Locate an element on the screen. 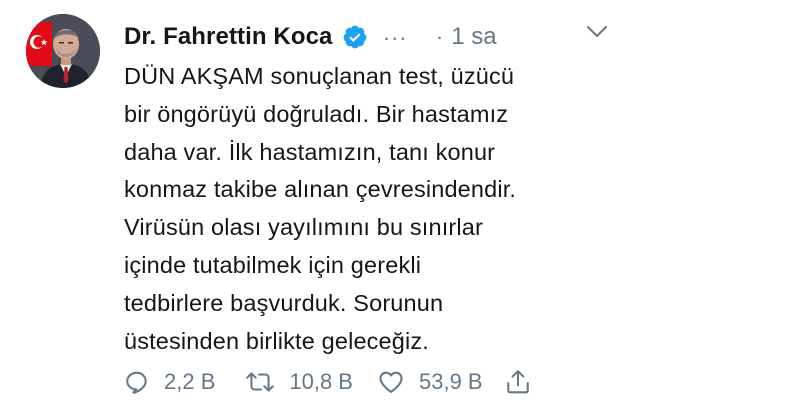  like-button: 53,9 B is located at coordinates (430, 382).